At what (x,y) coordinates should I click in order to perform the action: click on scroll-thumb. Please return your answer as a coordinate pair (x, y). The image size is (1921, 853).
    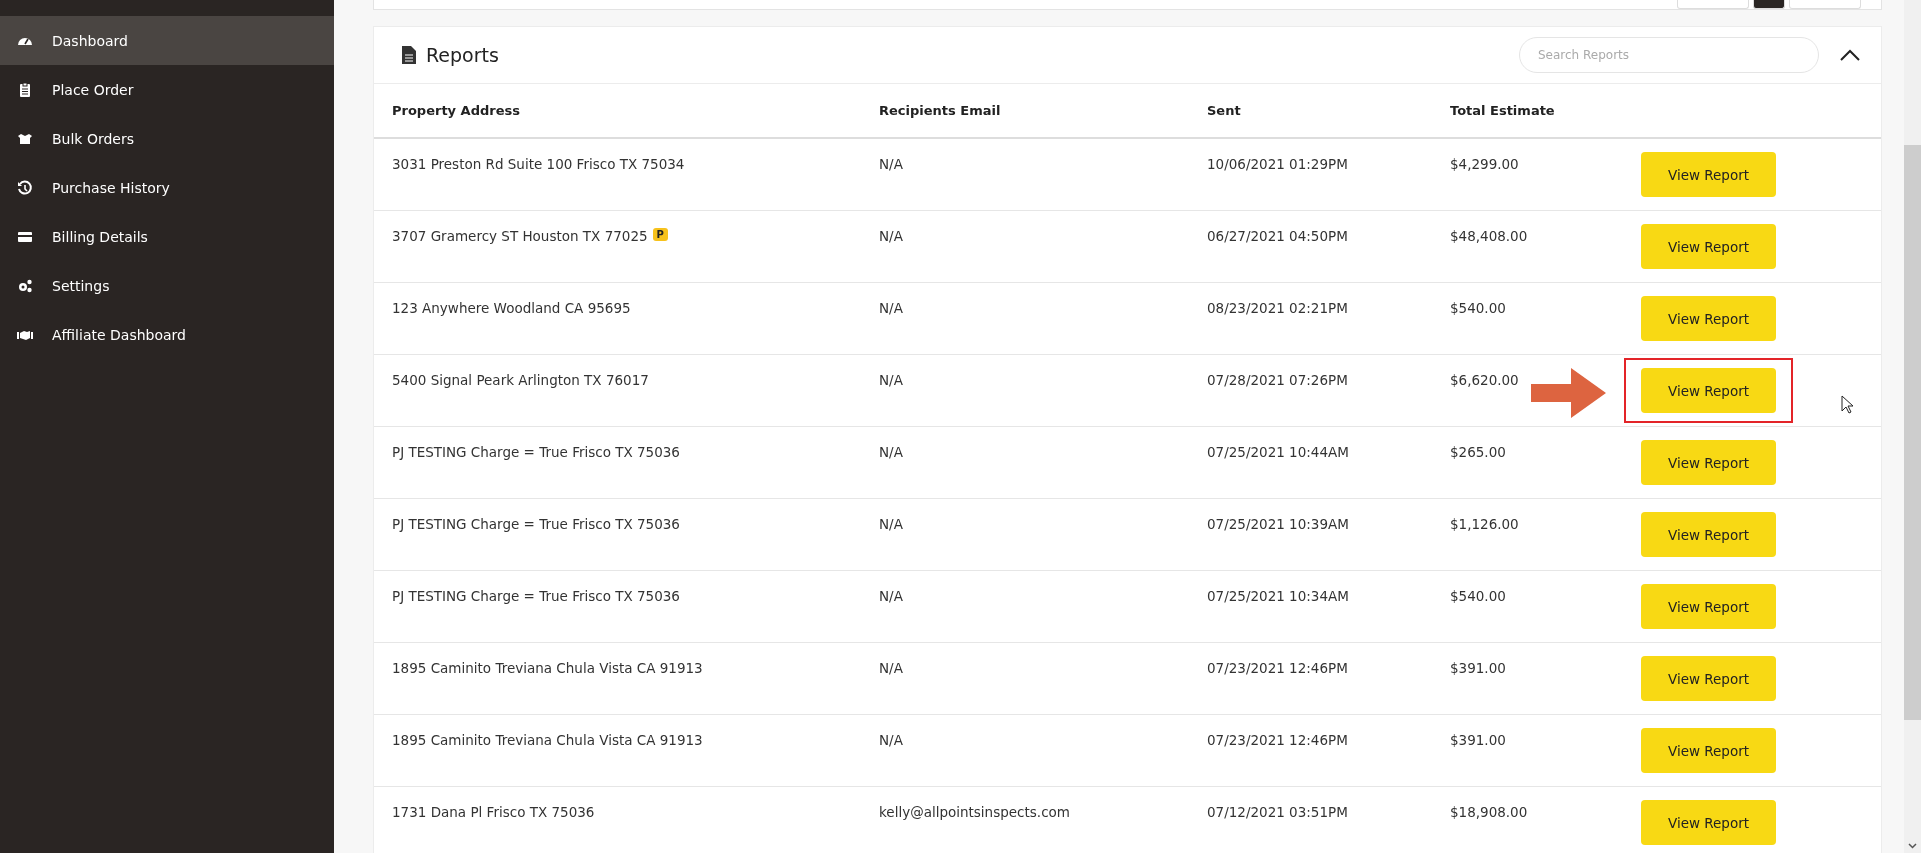
    Looking at the image, I should click on (1912, 432).